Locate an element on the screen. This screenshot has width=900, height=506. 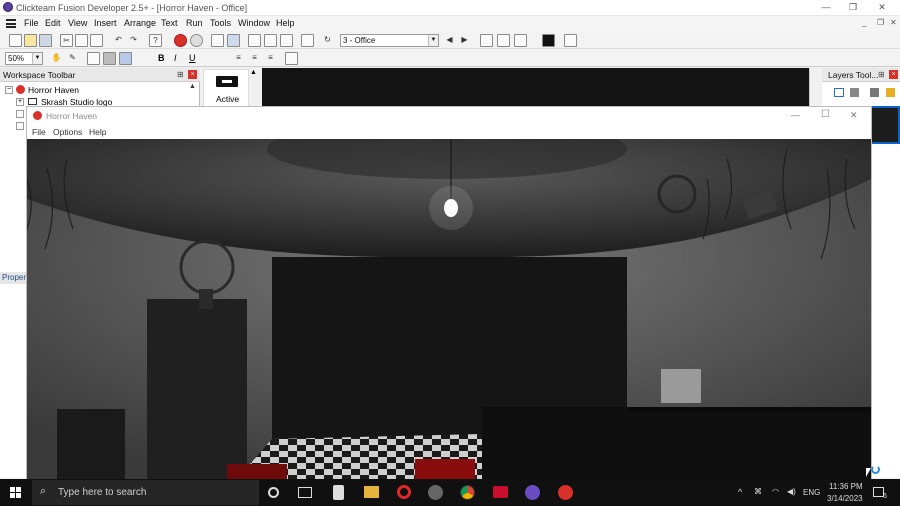
fit-icon is located at coordinates (291, 58).